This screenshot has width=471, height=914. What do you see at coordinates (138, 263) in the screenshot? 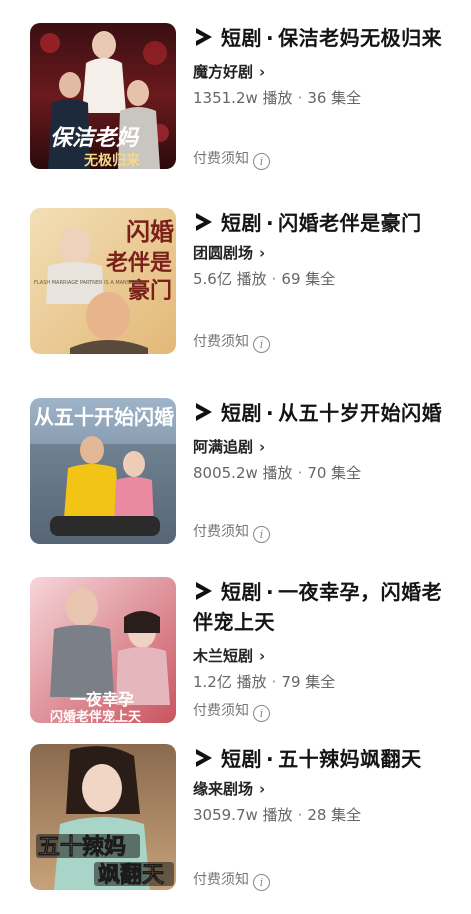
I see `poster-title-line2: 老伴是` at bounding box center [138, 263].